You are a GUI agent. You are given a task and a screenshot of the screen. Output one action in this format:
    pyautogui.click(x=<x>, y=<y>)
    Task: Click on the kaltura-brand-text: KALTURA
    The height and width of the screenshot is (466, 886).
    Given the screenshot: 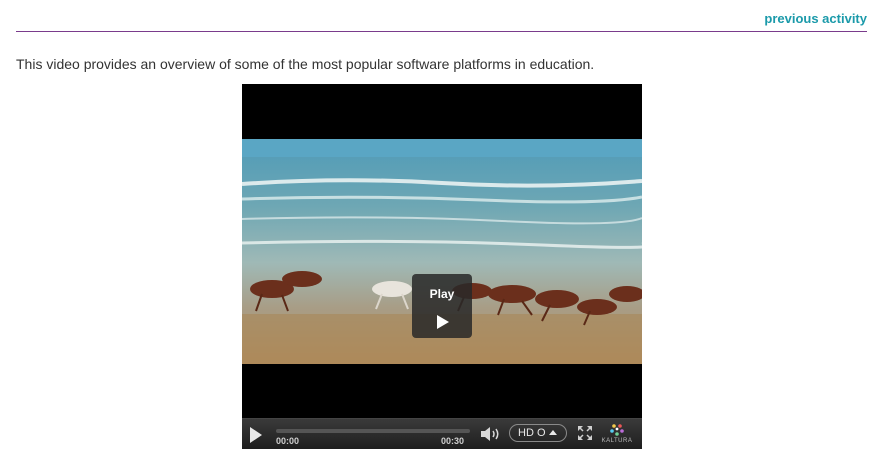 What is the action you would take?
    pyautogui.click(x=617, y=441)
    